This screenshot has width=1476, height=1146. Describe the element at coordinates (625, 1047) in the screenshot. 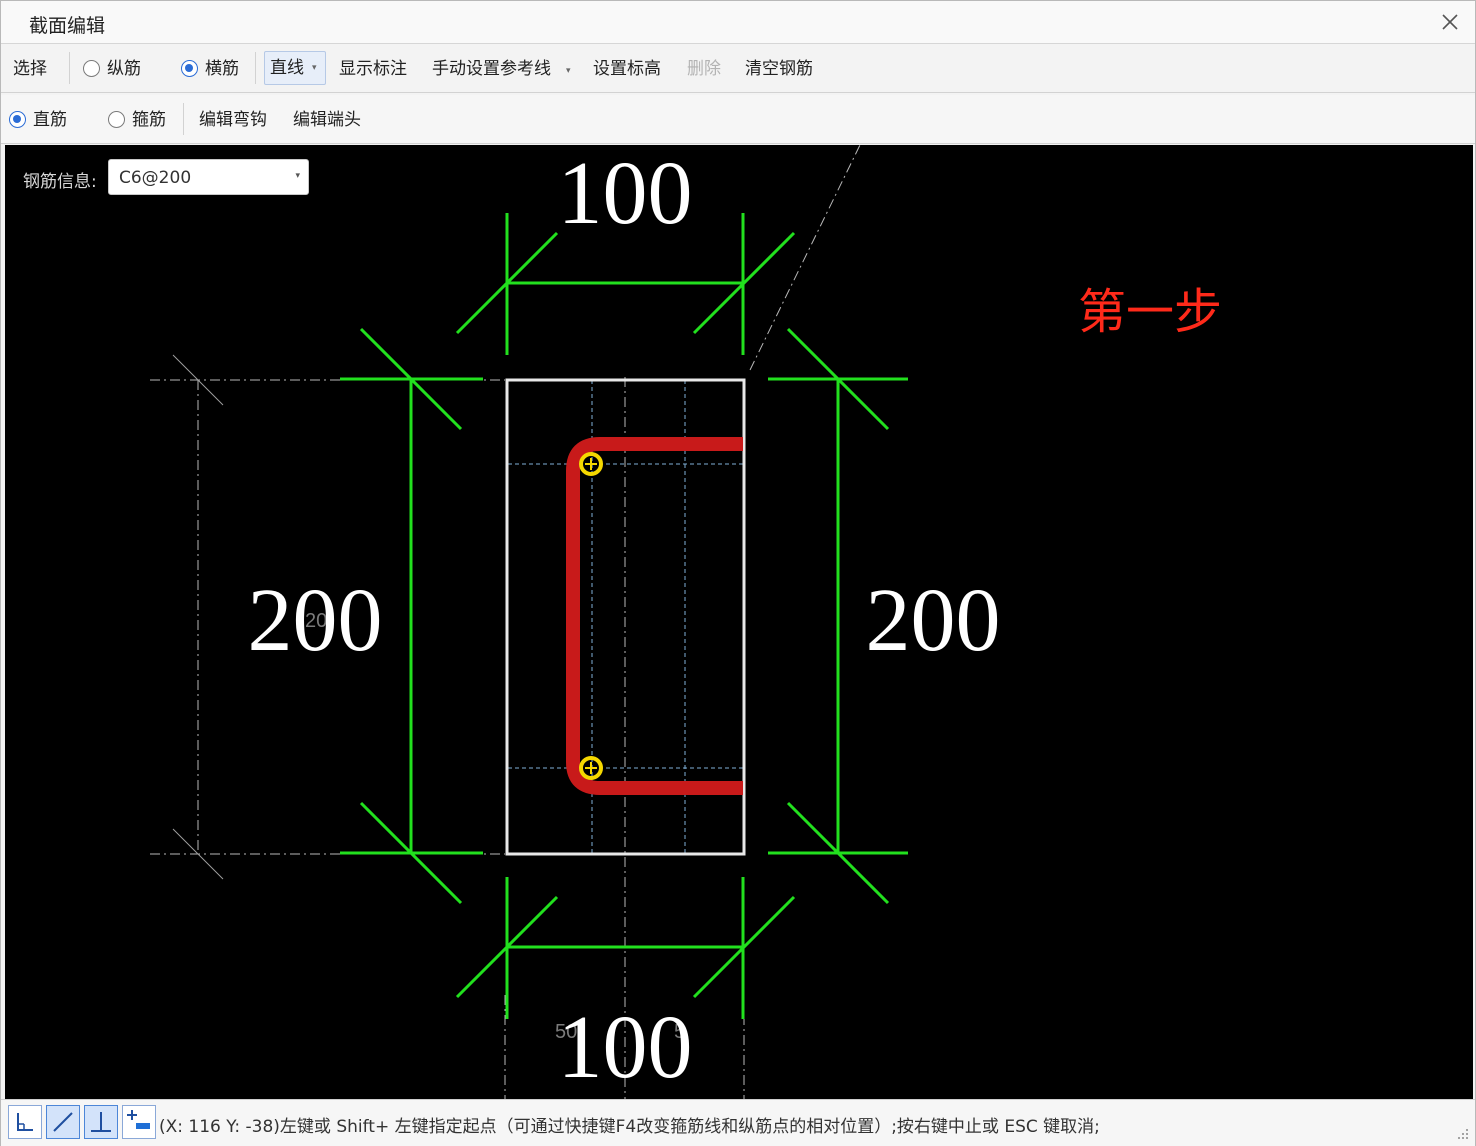

I see `dimension-bottom-text: 100` at that location.